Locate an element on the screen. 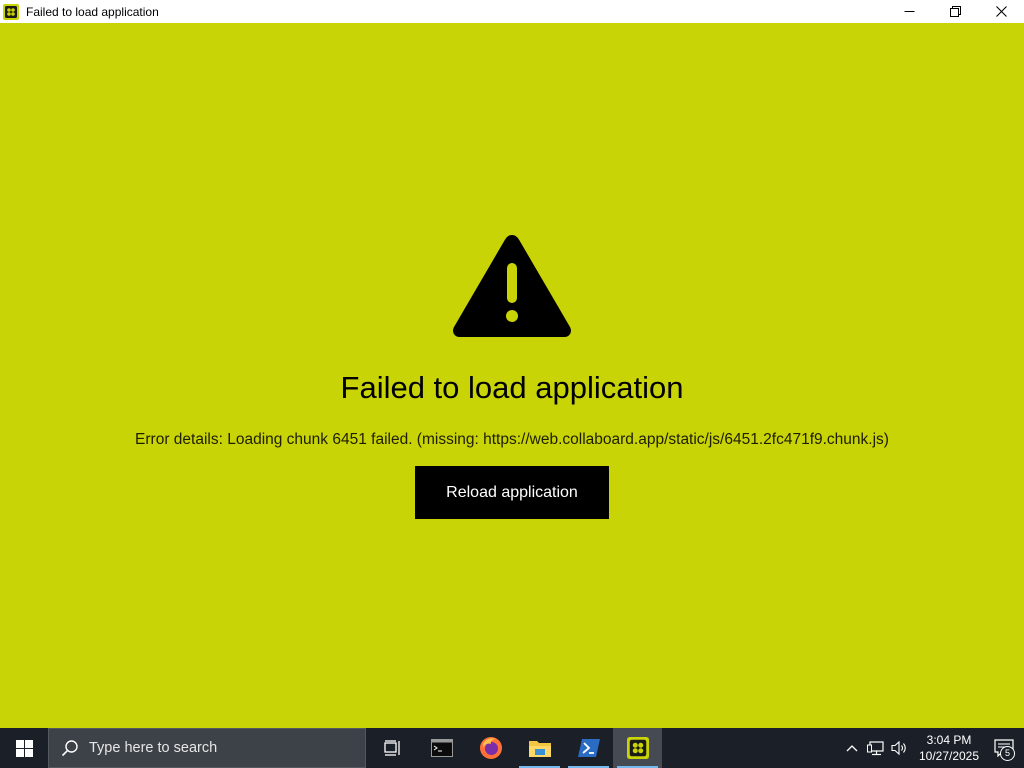 This screenshot has height=768, width=1024. start-button is located at coordinates (24, 748).